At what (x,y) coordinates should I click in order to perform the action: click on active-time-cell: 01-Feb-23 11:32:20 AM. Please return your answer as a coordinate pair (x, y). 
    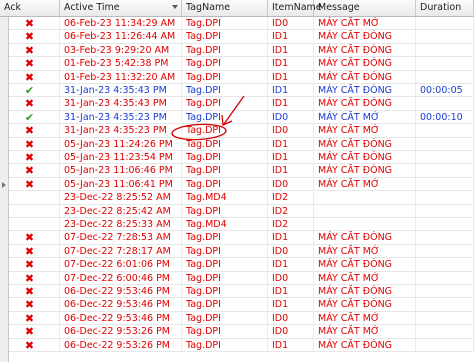
    Looking at the image, I should click on (121, 77).